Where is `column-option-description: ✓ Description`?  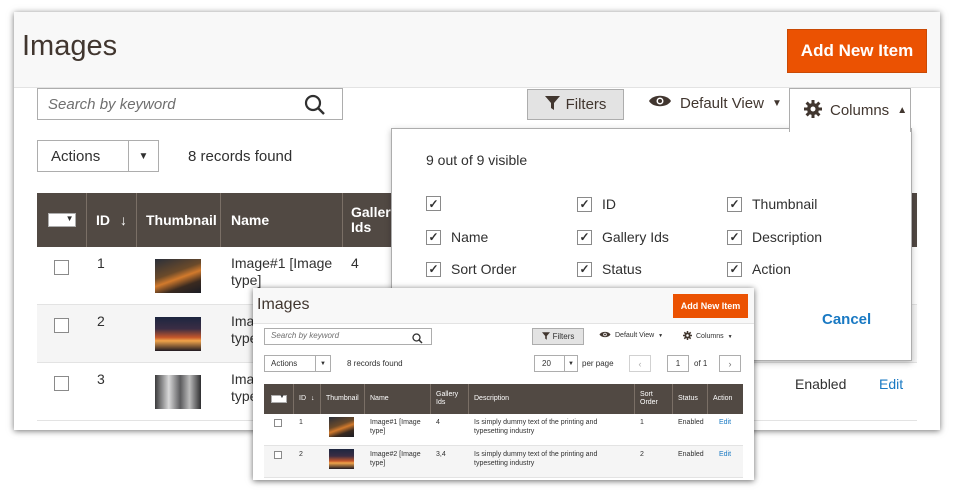
column-option-description: ✓ Description is located at coordinates (774, 237).